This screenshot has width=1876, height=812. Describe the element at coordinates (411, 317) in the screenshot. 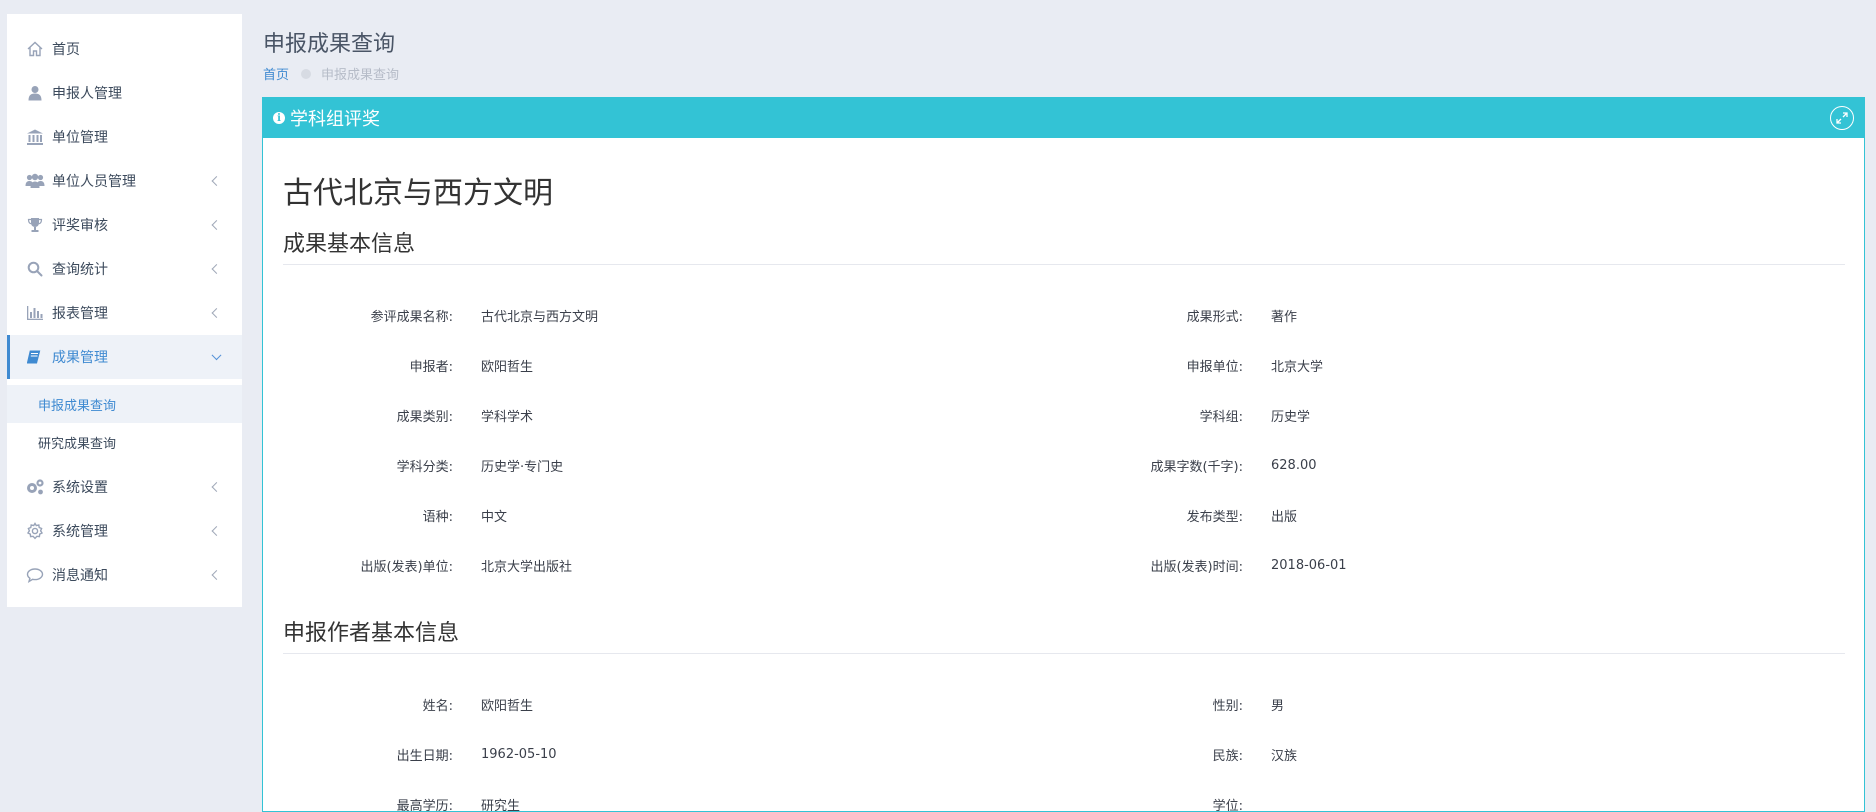

I see `field-label: 参评成果名称:` at that location.